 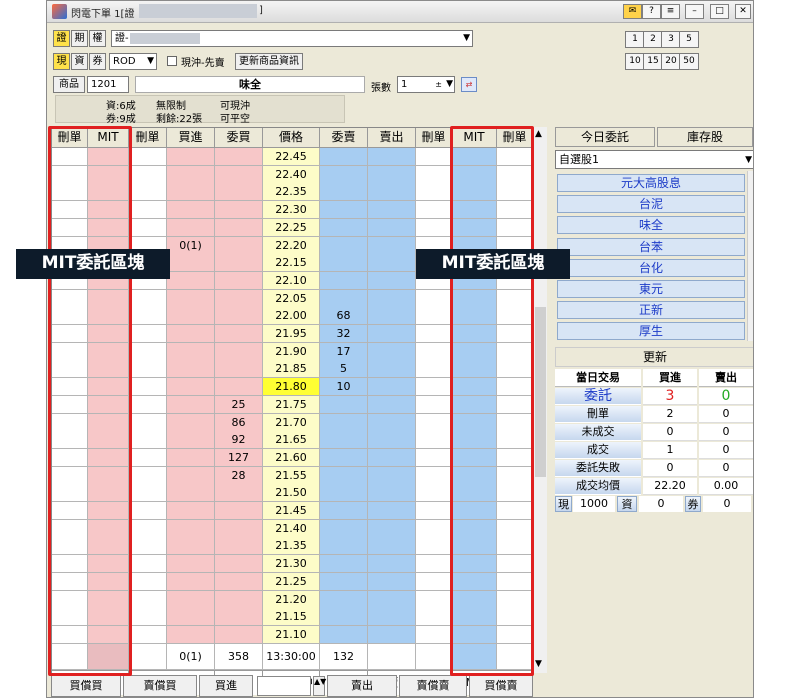 I want to click on cell-bid-qty: 25, so click(x=239, y=404).